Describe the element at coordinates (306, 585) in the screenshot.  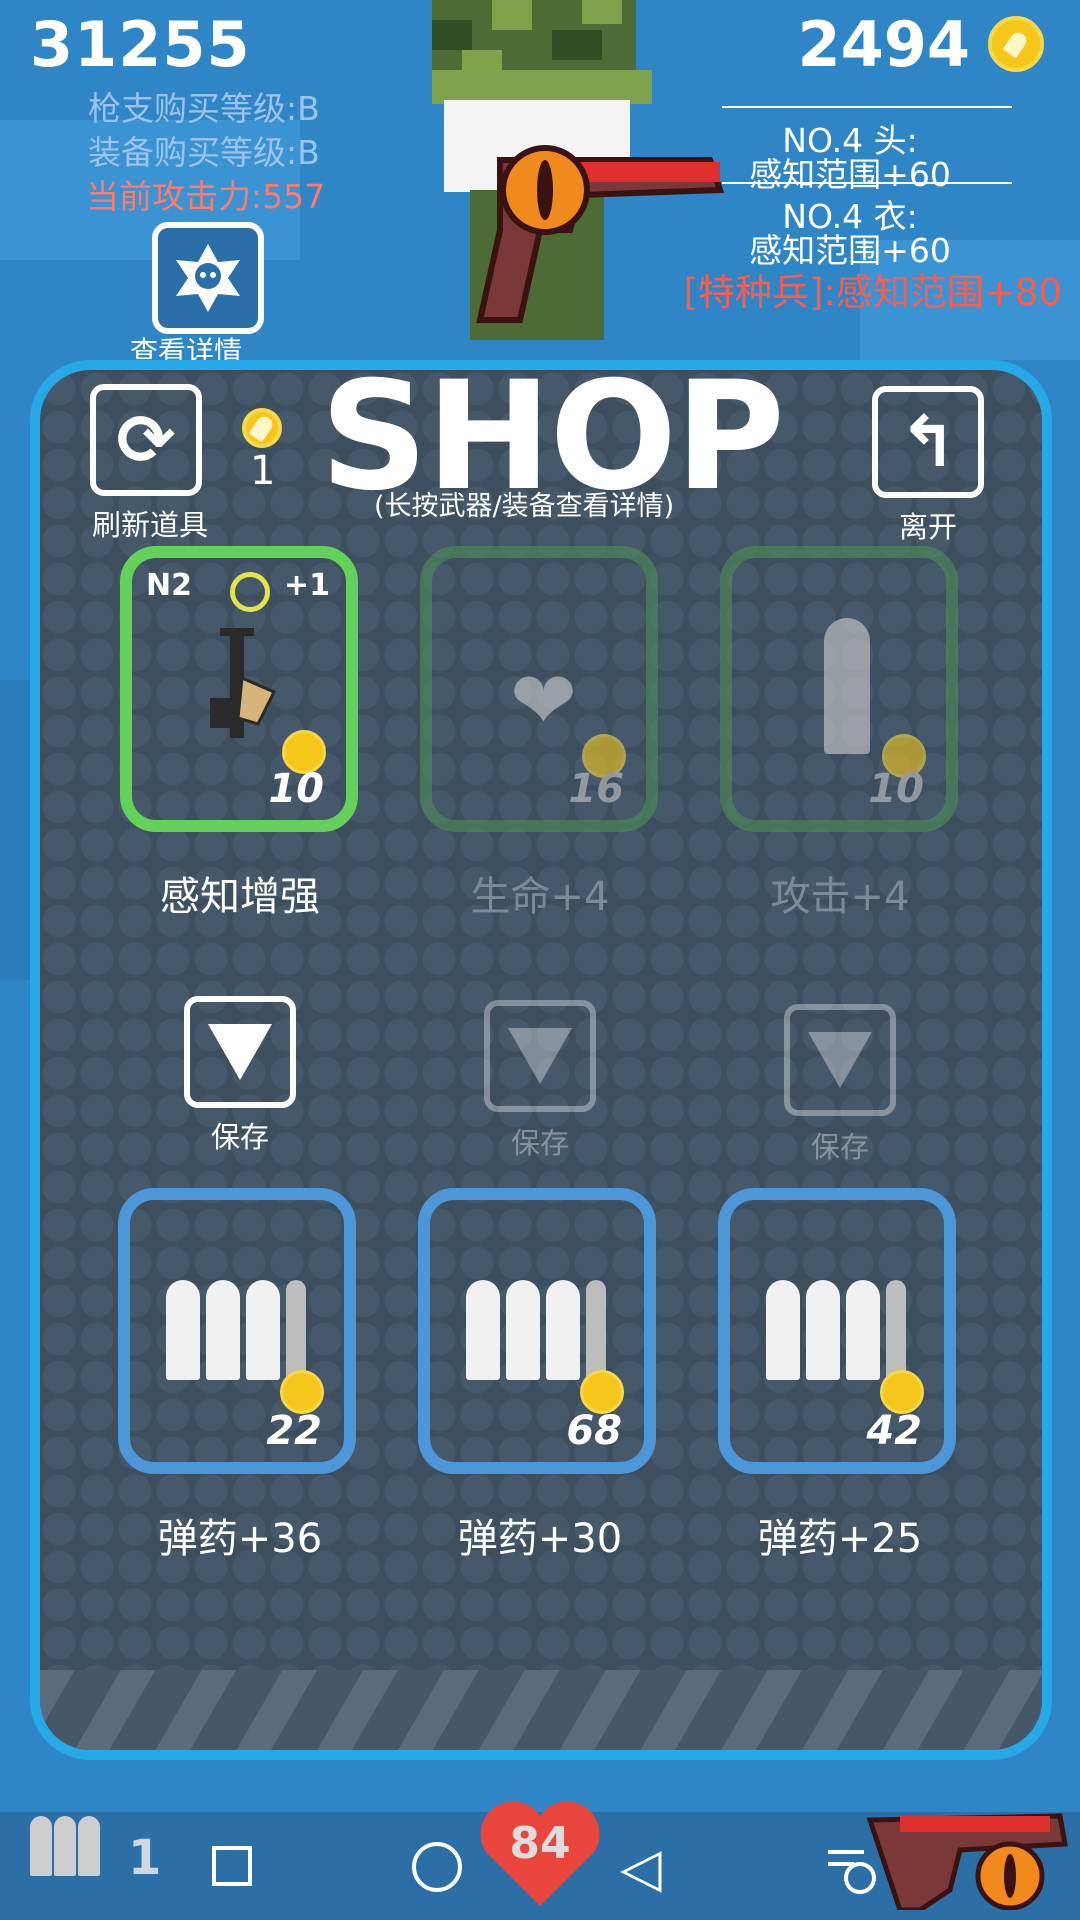
I see `item-bonus: +1` at that location.